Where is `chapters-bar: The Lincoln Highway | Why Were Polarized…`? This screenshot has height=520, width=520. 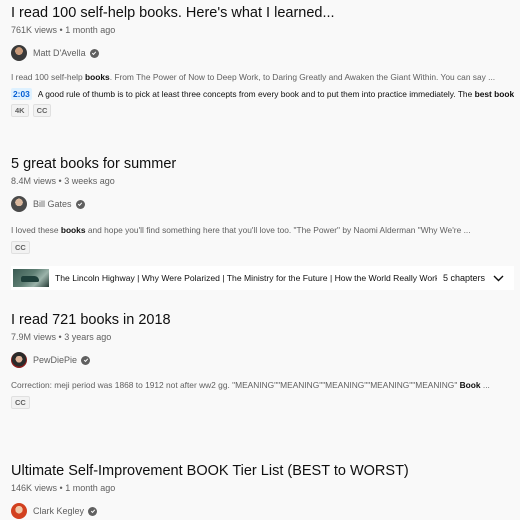
chapters-bar: The Lincoln Highway | Why Were Polarized… is located at coordinates (262, 278).